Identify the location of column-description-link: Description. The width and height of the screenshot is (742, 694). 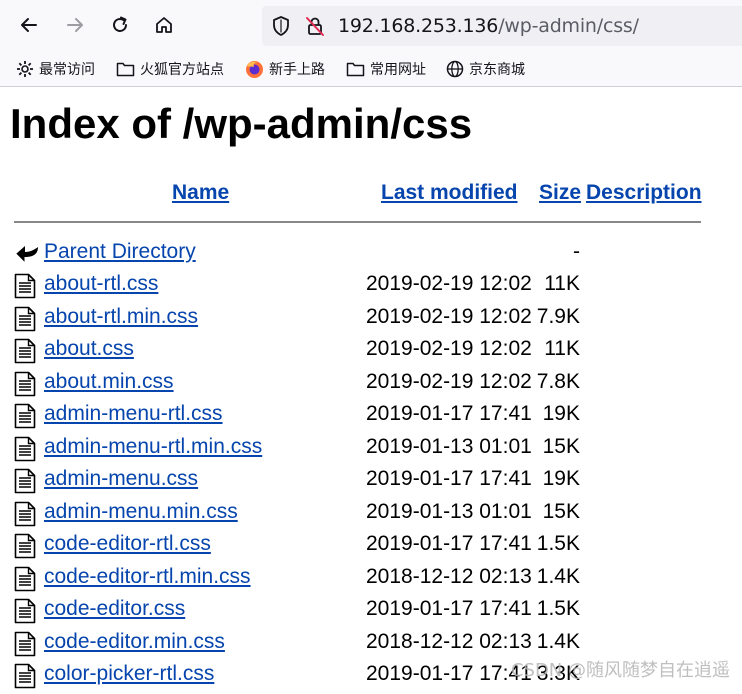
(644, 193).